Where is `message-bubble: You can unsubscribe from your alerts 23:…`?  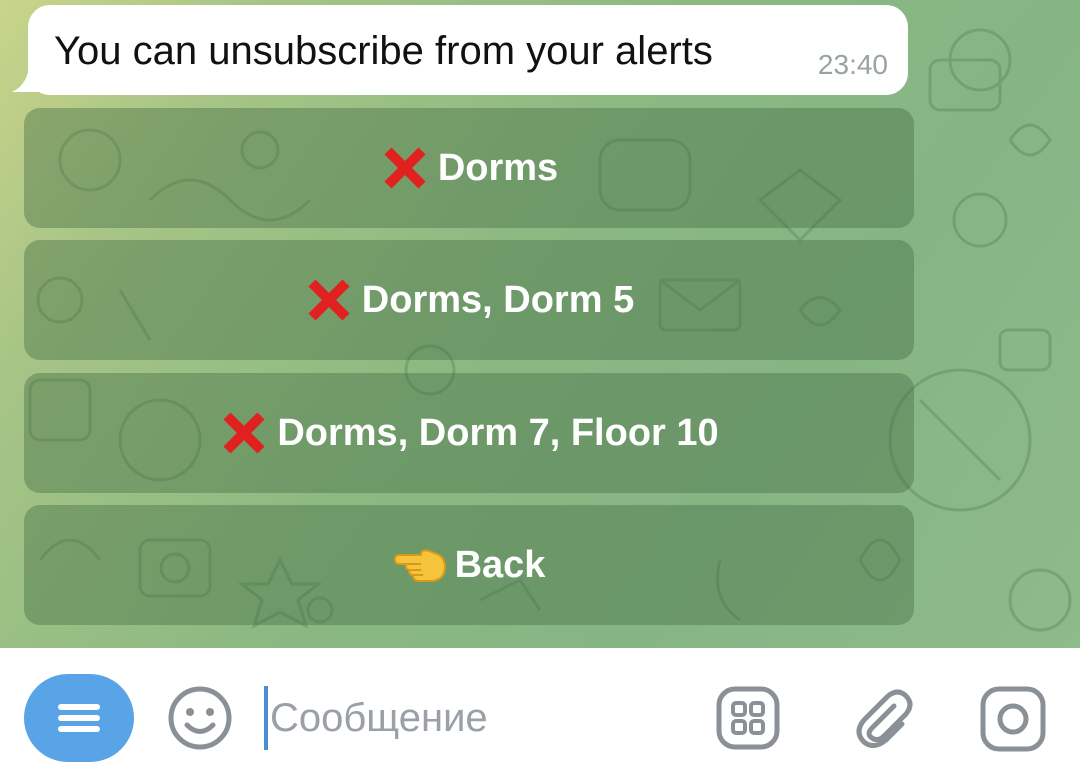 message-bubble: You can unsubscribe from your alerts 23:… is located at coordinates (468, 50).